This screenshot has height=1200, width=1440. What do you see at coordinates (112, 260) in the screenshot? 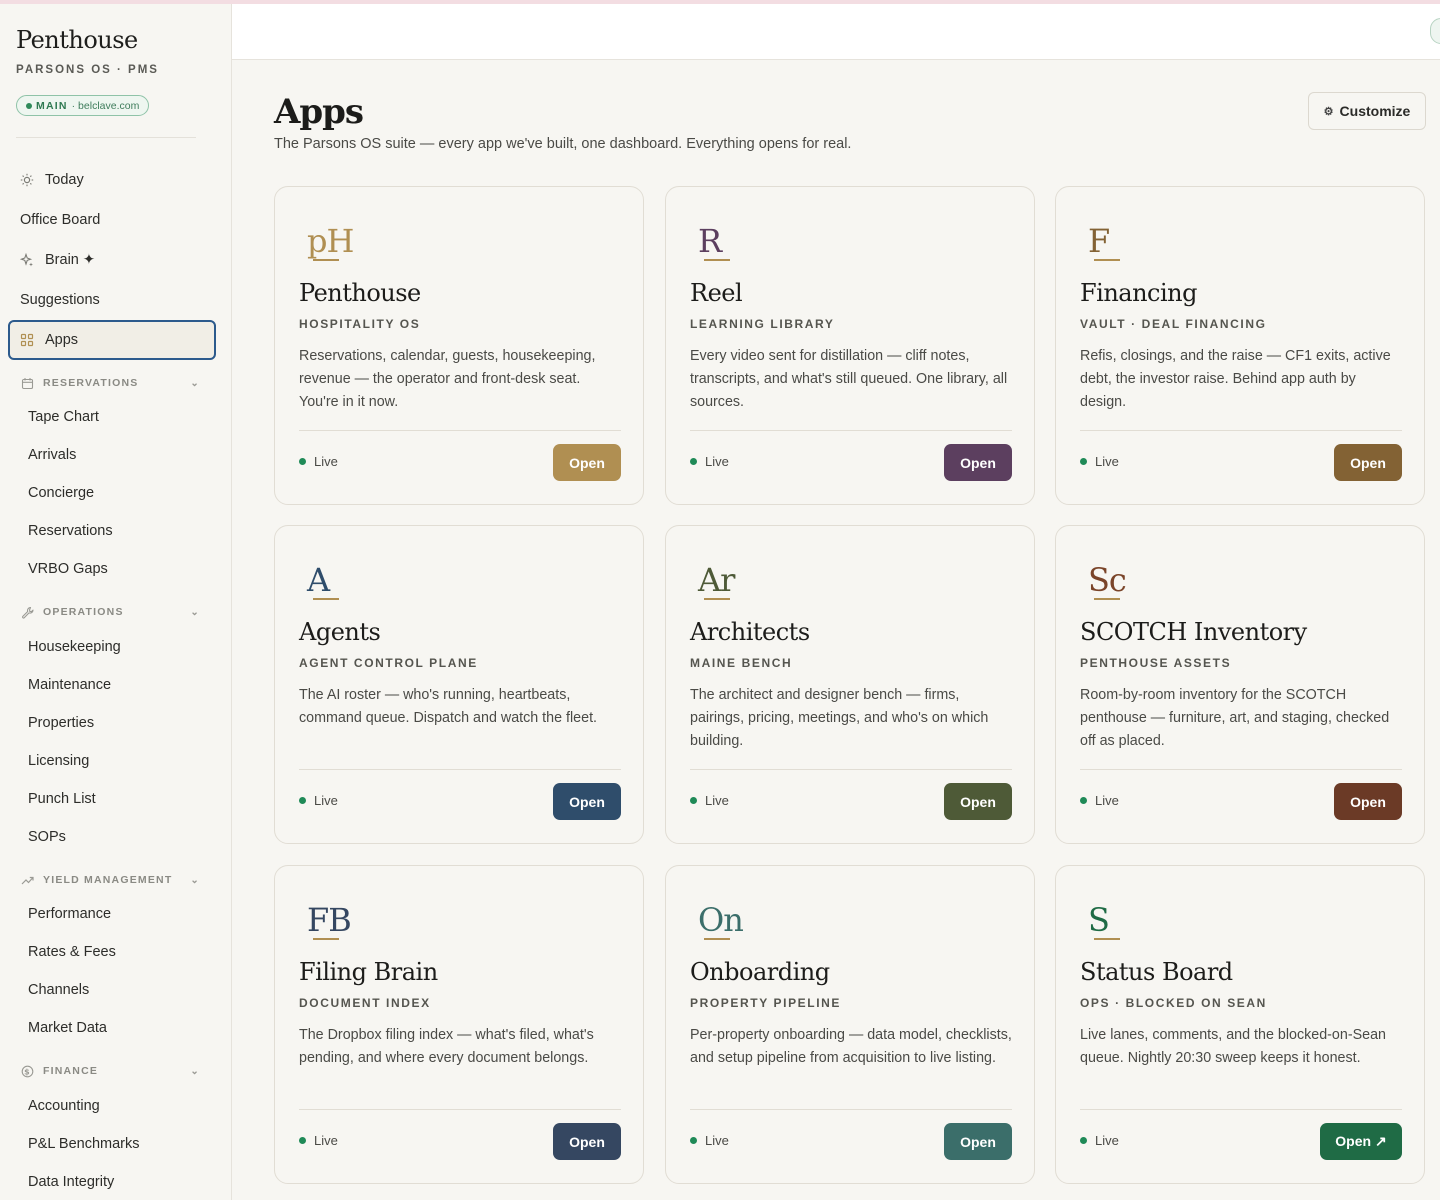
I see `sidebar-item-brain: Brain ✦` at bounding box center [112, 260].